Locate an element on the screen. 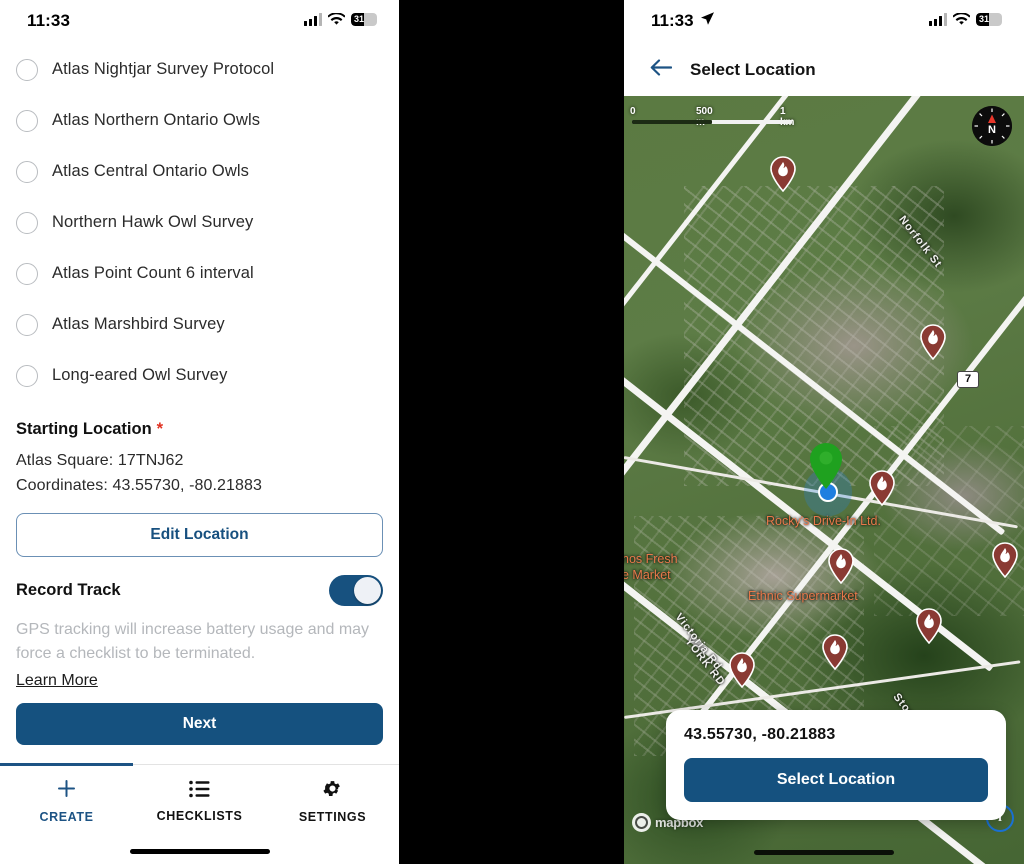 The width and height of the screenshot is (1024, 864). status-bar-indicators-right: 31 is located at coordinates (965, 19).